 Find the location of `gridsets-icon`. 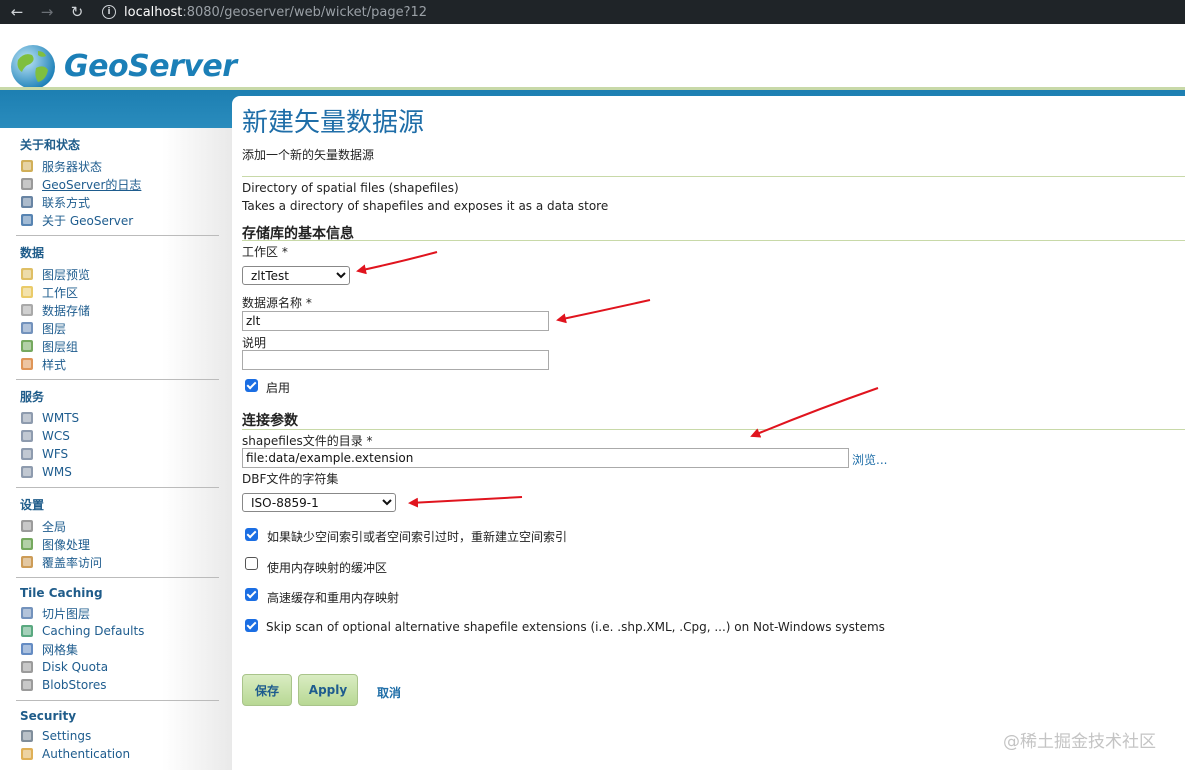

gridsets-icon is located at coordinates (27, 649).